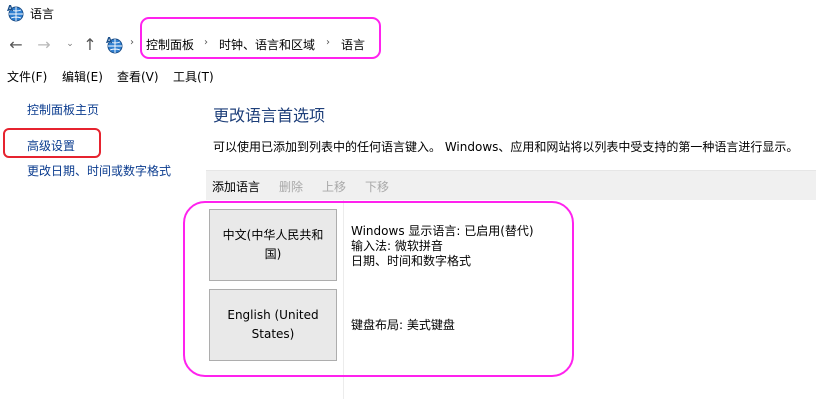 The height and width of the screenshot is (399, 816). Describe the element at coordinates (99, 170) in the screenshot. I see `sidebar-change-date-time-format: 更改日期、时间或数字格式` at that location.